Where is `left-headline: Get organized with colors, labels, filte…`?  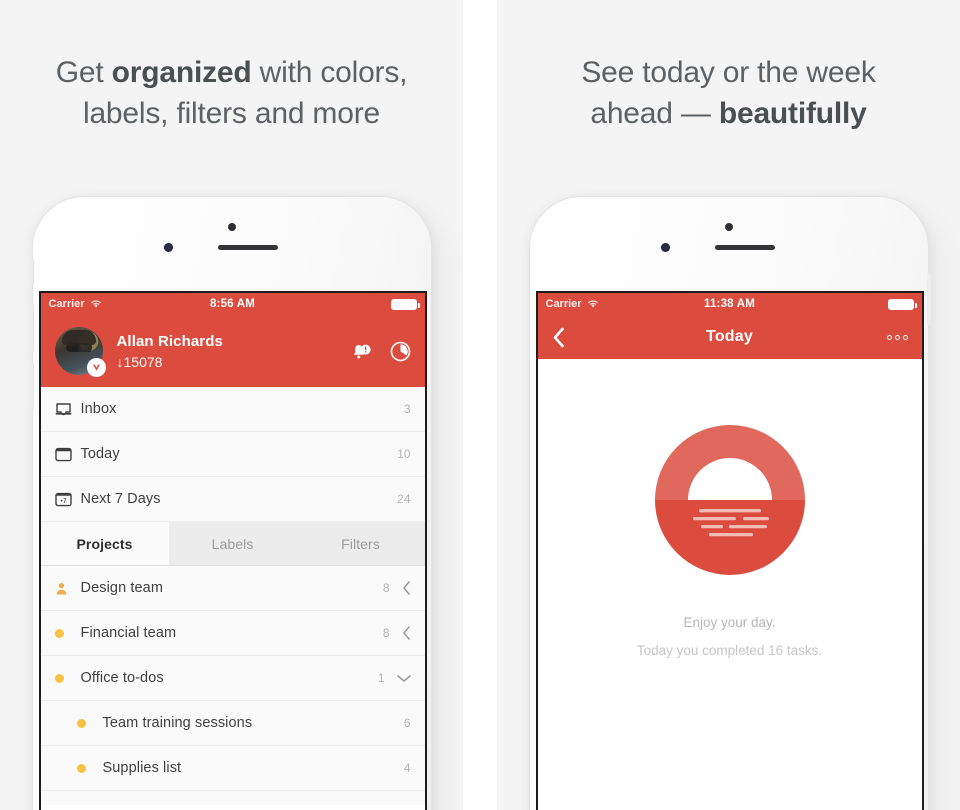 left-headline: Get organized with colors, labels, filte… is located at coordinates (231, 93).